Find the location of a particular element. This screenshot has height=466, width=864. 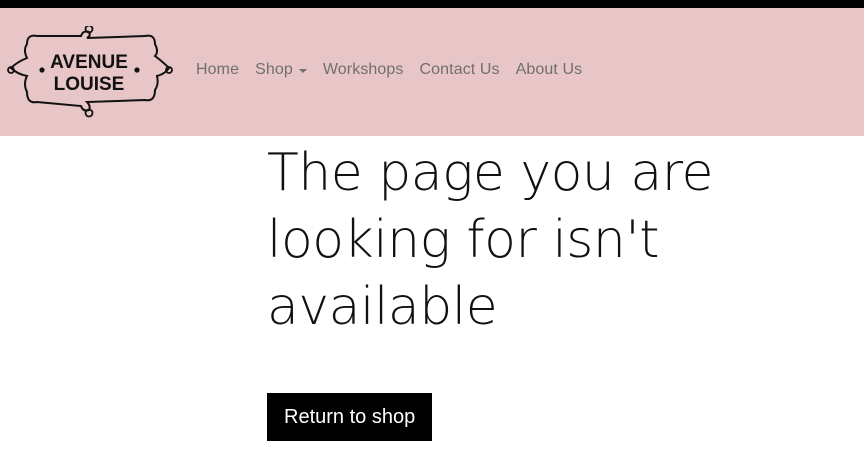

return-to-shop-button: Return to shop is located at coordinates (350, 417).